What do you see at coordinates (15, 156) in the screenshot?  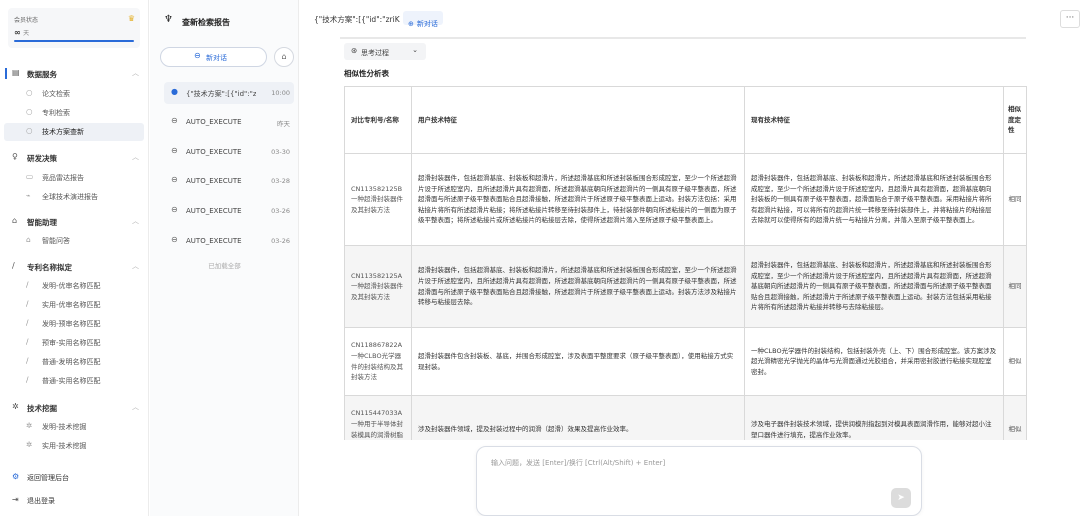 I see `bulb-icon: ♀` at bounding box center [15, 156].